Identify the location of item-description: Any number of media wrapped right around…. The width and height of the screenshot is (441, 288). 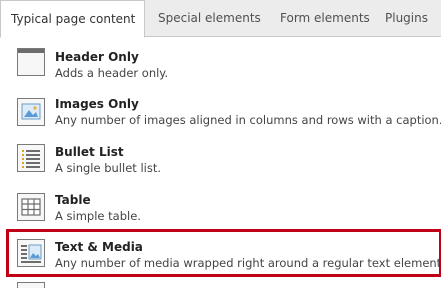
(248, 263).